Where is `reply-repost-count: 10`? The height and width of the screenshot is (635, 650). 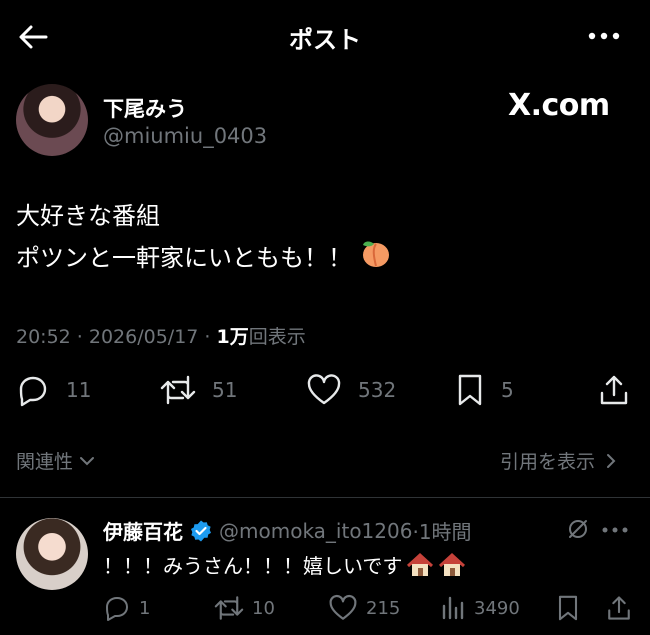 reply-repost-count: 10 is located at coordinates (263, 608).